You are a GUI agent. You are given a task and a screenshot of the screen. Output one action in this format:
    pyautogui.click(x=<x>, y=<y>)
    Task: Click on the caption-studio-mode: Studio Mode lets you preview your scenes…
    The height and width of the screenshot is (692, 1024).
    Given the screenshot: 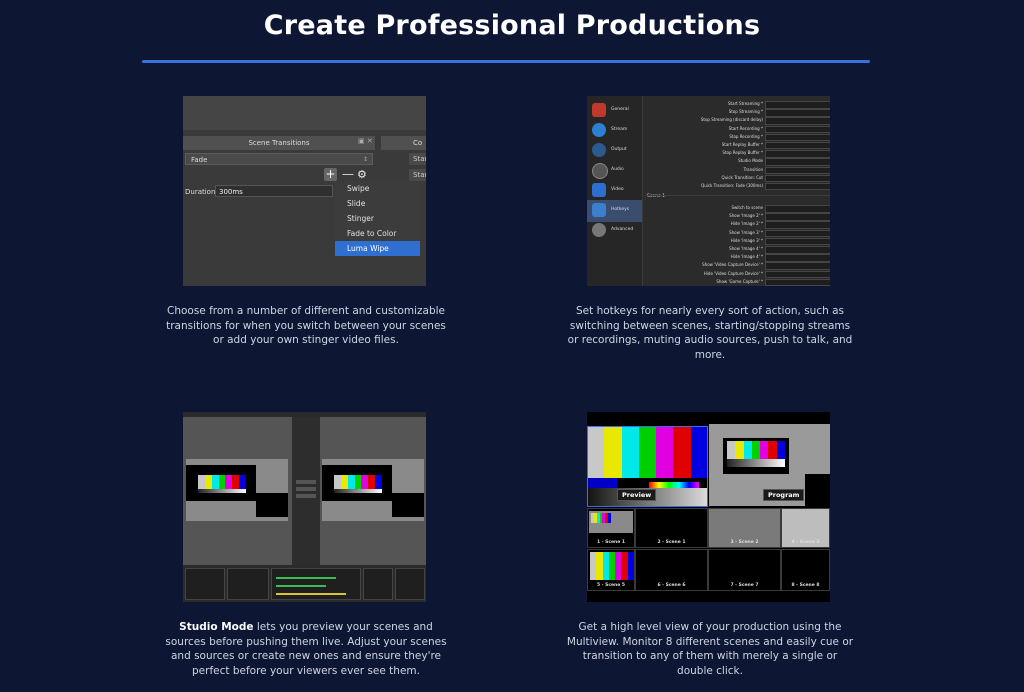 What is the action you would take?
    pyautogui.click(x=306, y=649)
    